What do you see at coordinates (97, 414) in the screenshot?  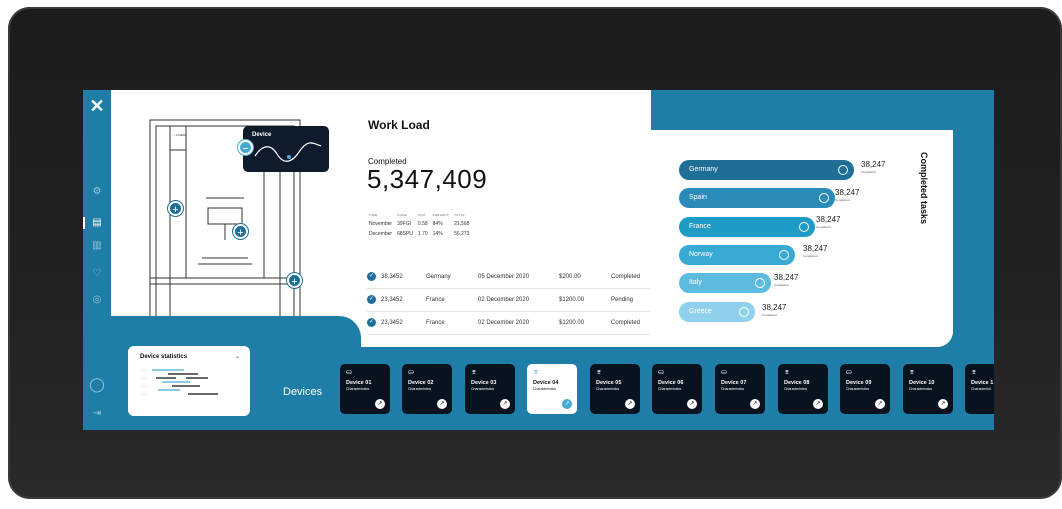 I see `logout-icon: ⇥` at bounding box center [97, 414].